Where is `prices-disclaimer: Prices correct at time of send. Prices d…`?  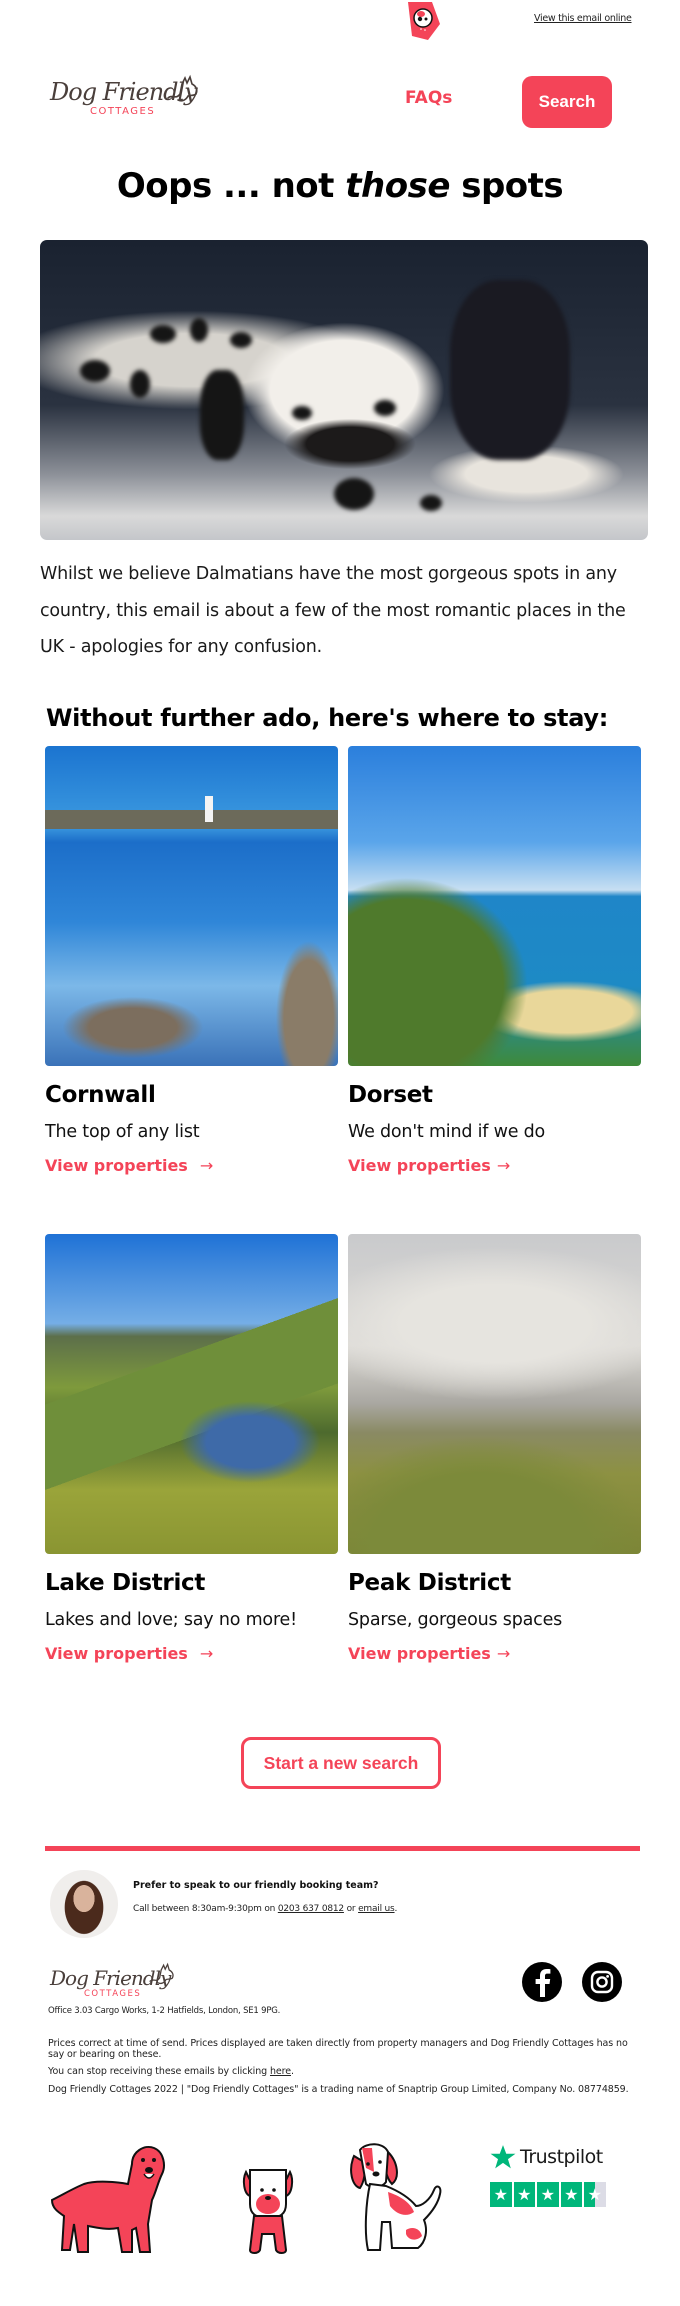
prices-disclaimer: Prices correct at time of send. Prices d… is located at coordinates (338, 2049).